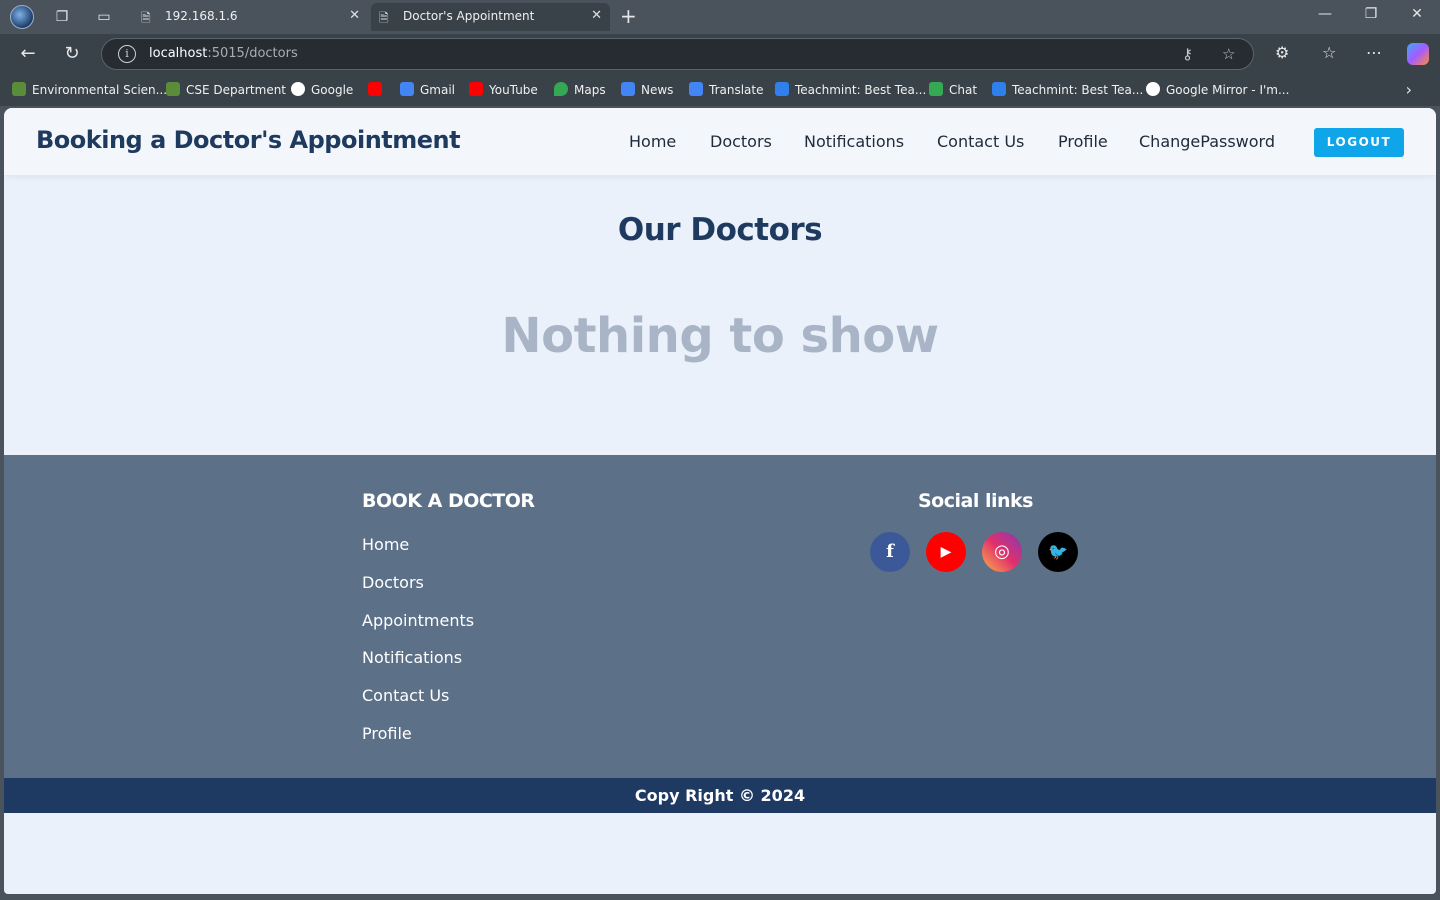 The width and height of the screenshot is (1440, 900). What do you see at coordinates (248, 140) in the screenshot?
I see `site-brand: Booking a Doctor's Appointment` at bounding box center [248, 140].